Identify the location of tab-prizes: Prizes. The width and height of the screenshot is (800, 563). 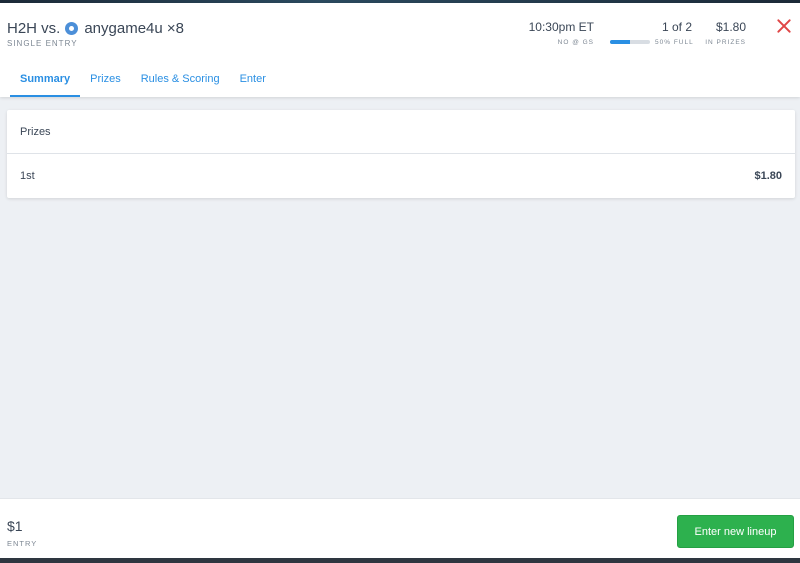
(105, 84).